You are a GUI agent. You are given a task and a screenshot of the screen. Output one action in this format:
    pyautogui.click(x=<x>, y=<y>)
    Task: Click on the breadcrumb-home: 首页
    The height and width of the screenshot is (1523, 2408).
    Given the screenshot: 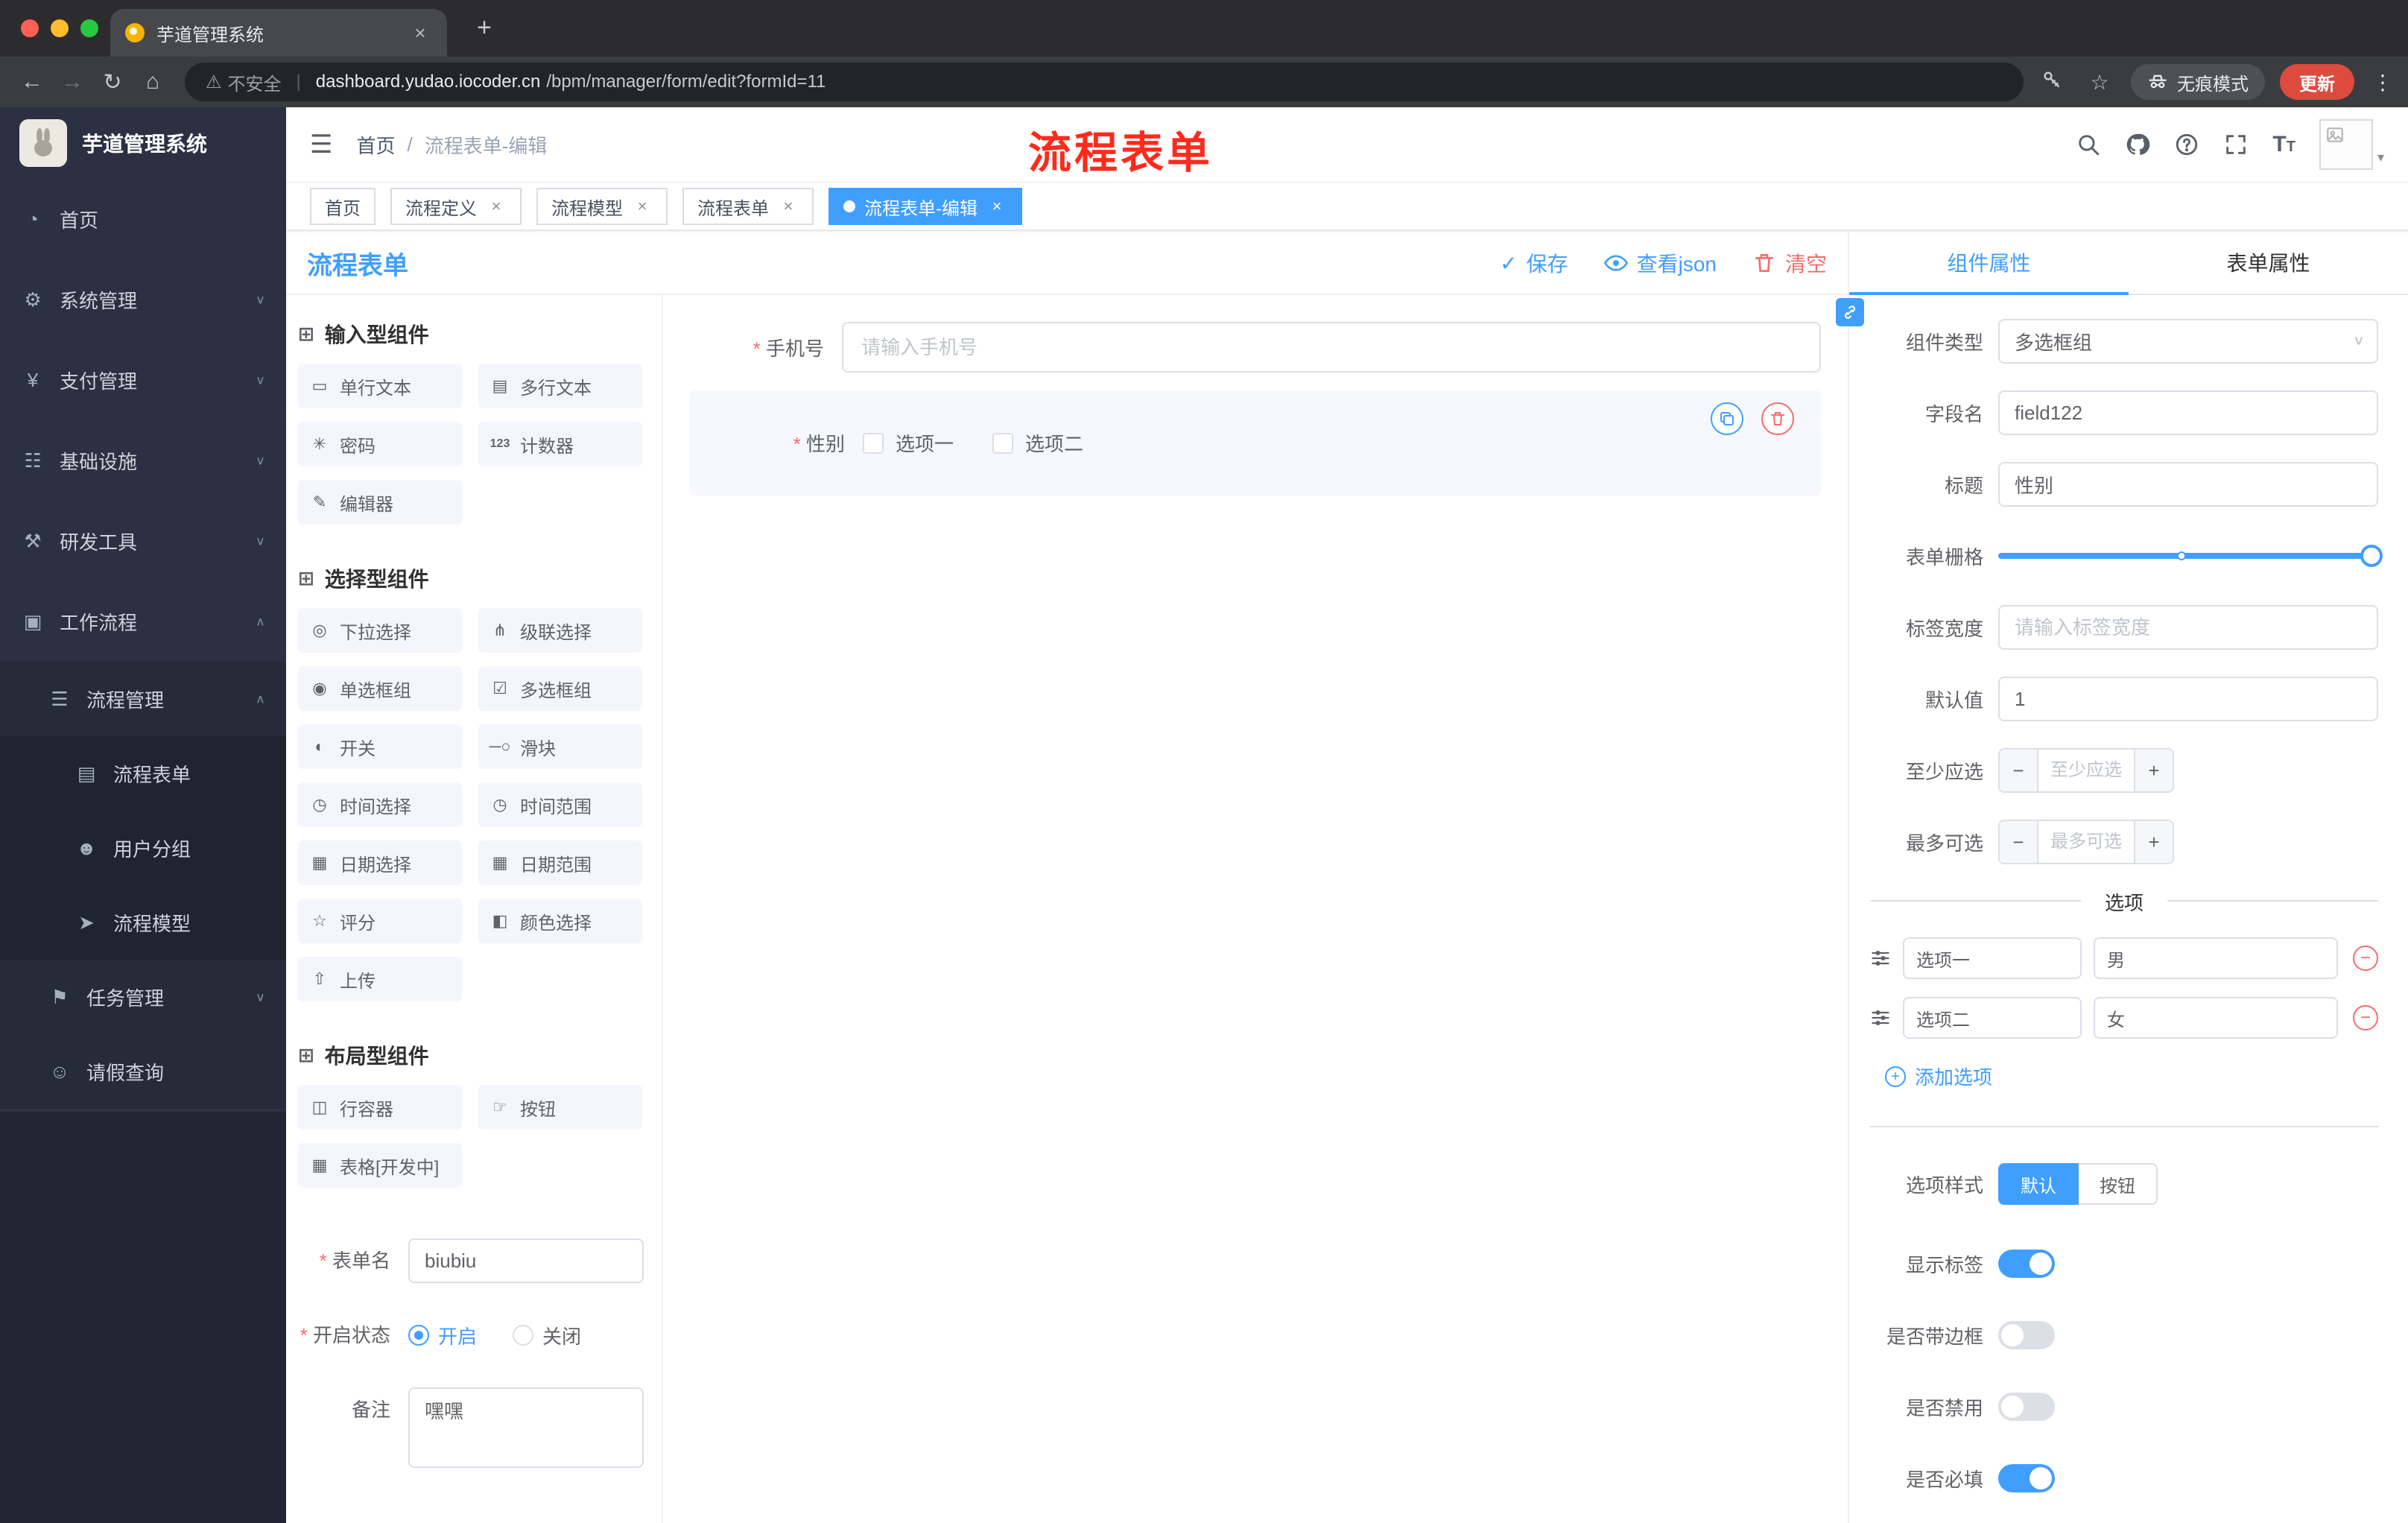 What is the action you would take?
    pyautogui.click(x=375, y=145)
    